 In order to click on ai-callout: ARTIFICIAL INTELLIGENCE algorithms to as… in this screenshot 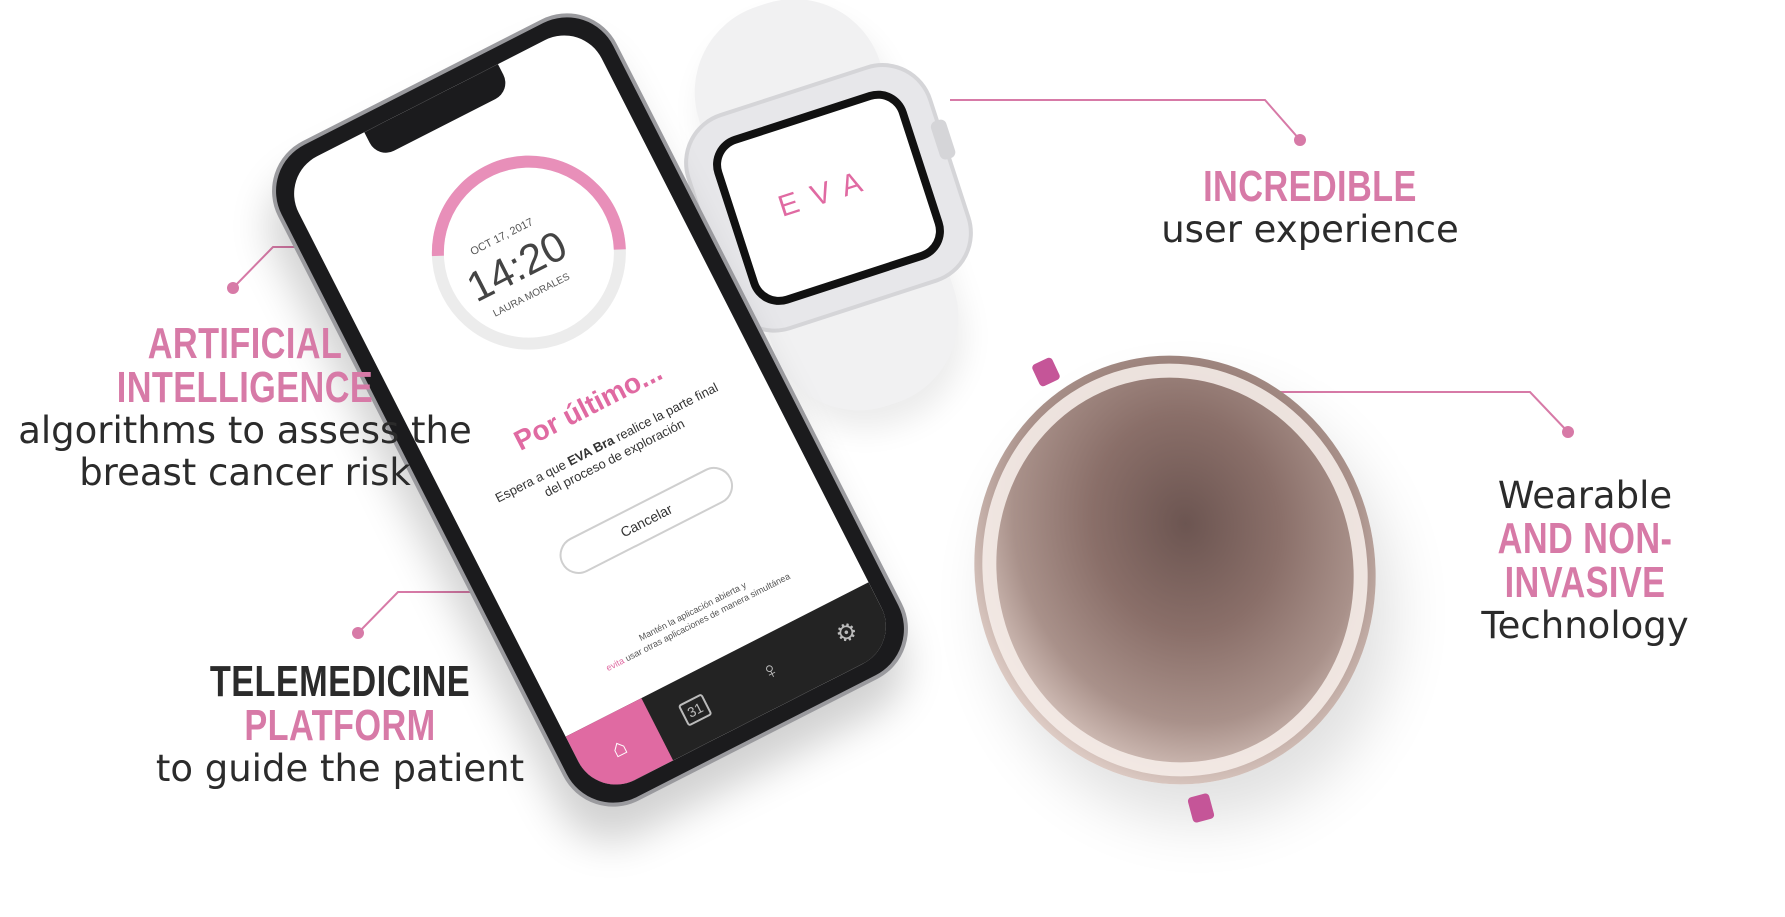, I will do `click(245, 408)`.